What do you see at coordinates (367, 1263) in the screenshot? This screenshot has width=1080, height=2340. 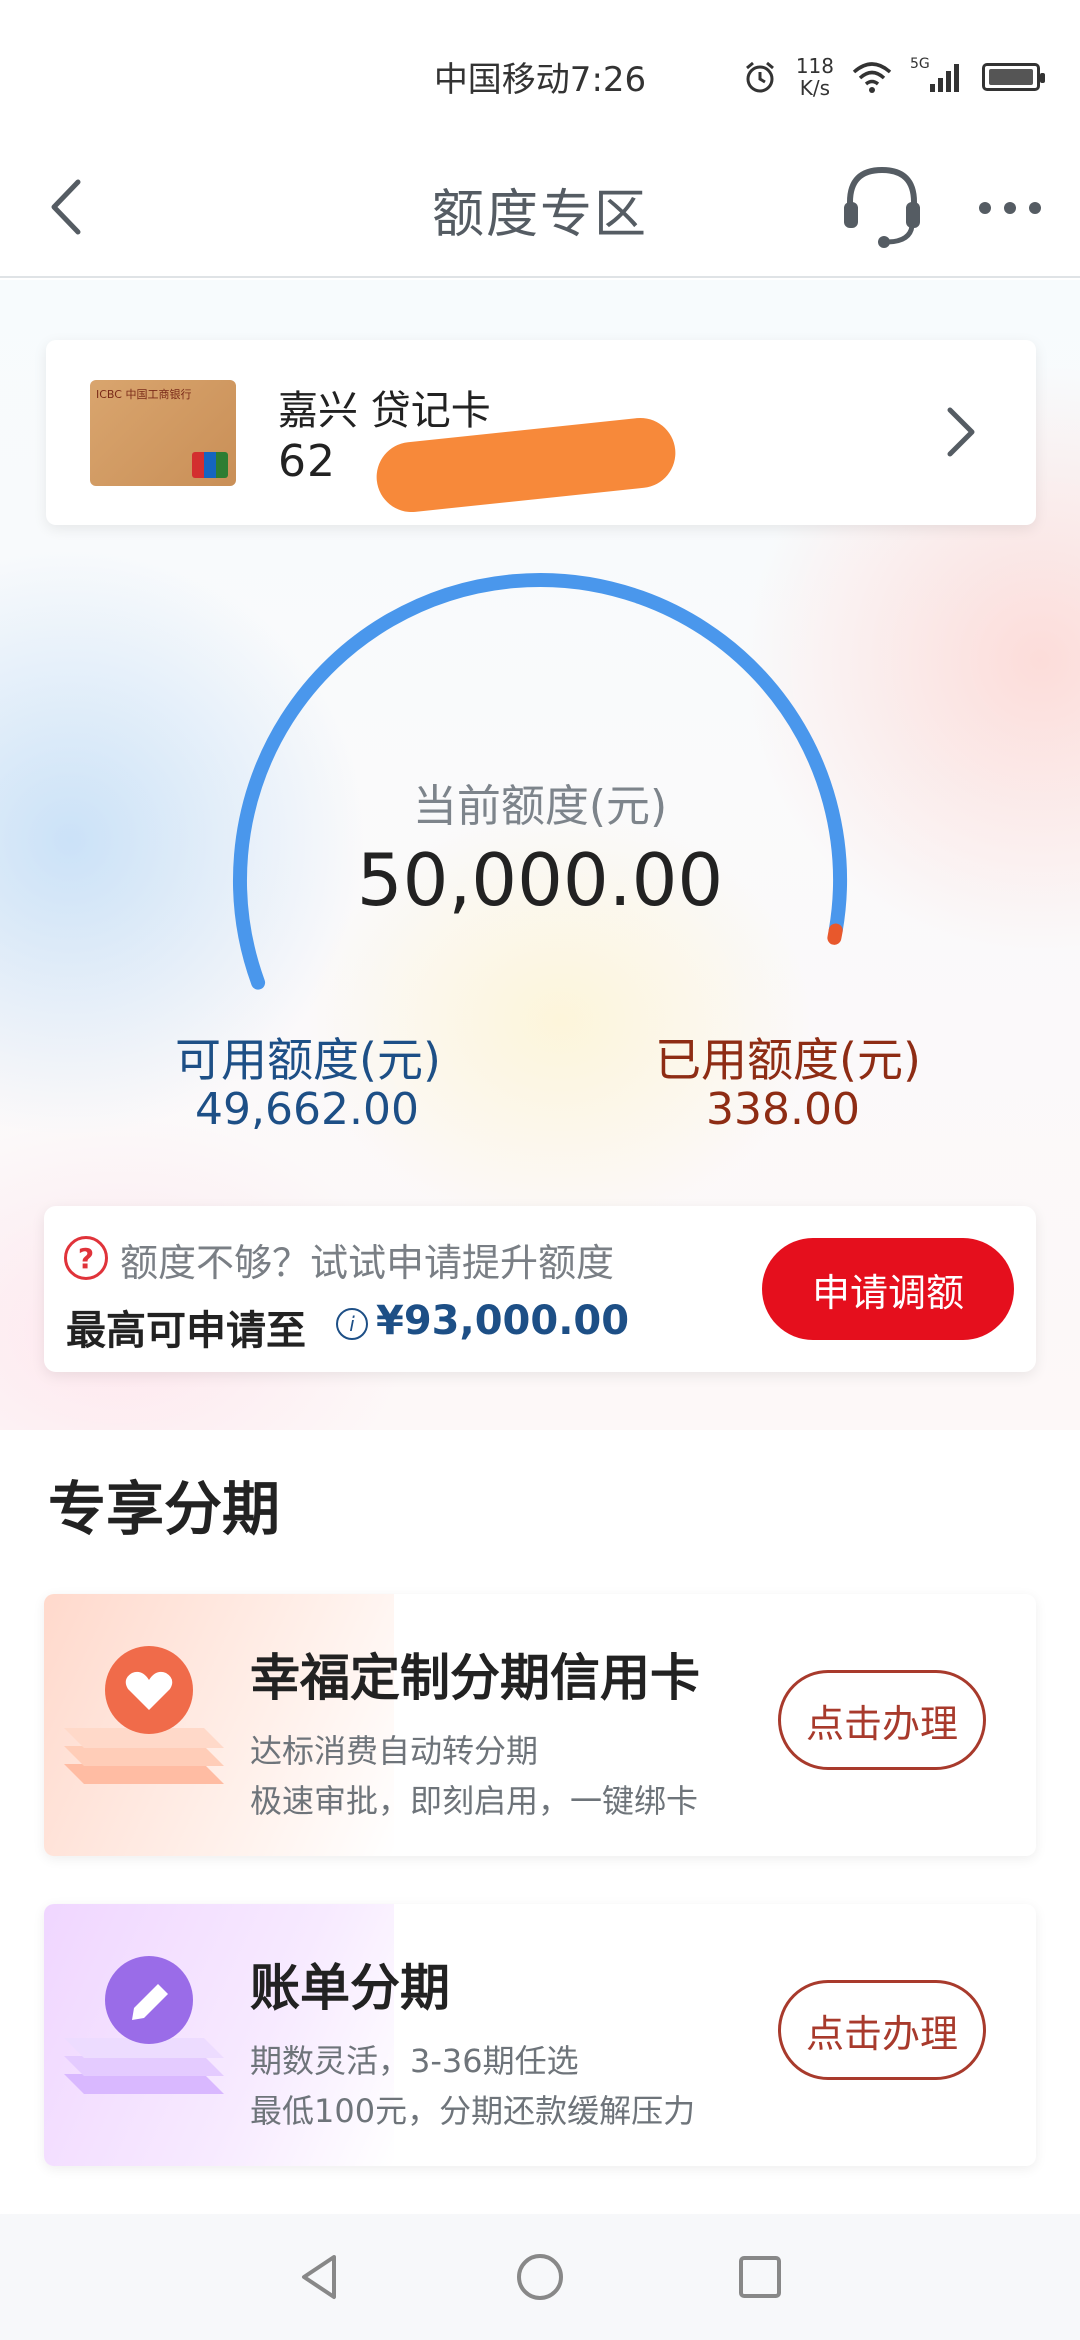 I see `raise-hint: 额度不够？试试申请提升额度` at bounding box center [367, 1263].